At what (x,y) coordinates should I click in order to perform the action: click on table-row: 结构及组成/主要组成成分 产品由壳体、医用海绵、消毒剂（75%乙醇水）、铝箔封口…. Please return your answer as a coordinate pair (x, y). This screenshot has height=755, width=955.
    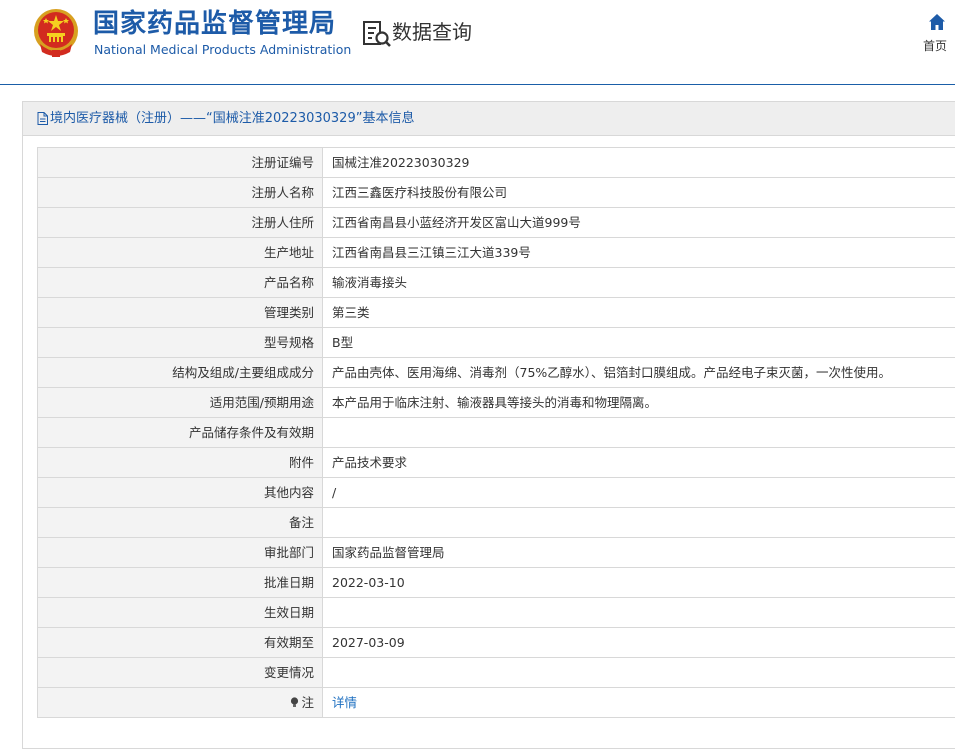
    Looking at the image, I should click on (496, 372).